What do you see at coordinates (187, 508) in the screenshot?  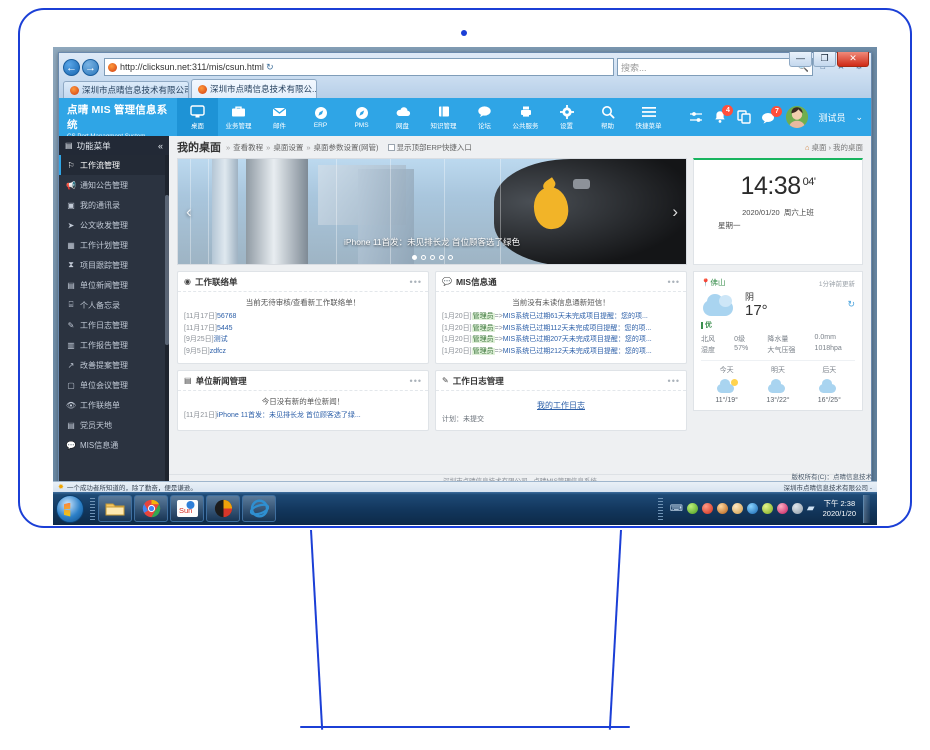 I see `taskbar-clicksun-button: Sun` at bounding box center [187, 508].